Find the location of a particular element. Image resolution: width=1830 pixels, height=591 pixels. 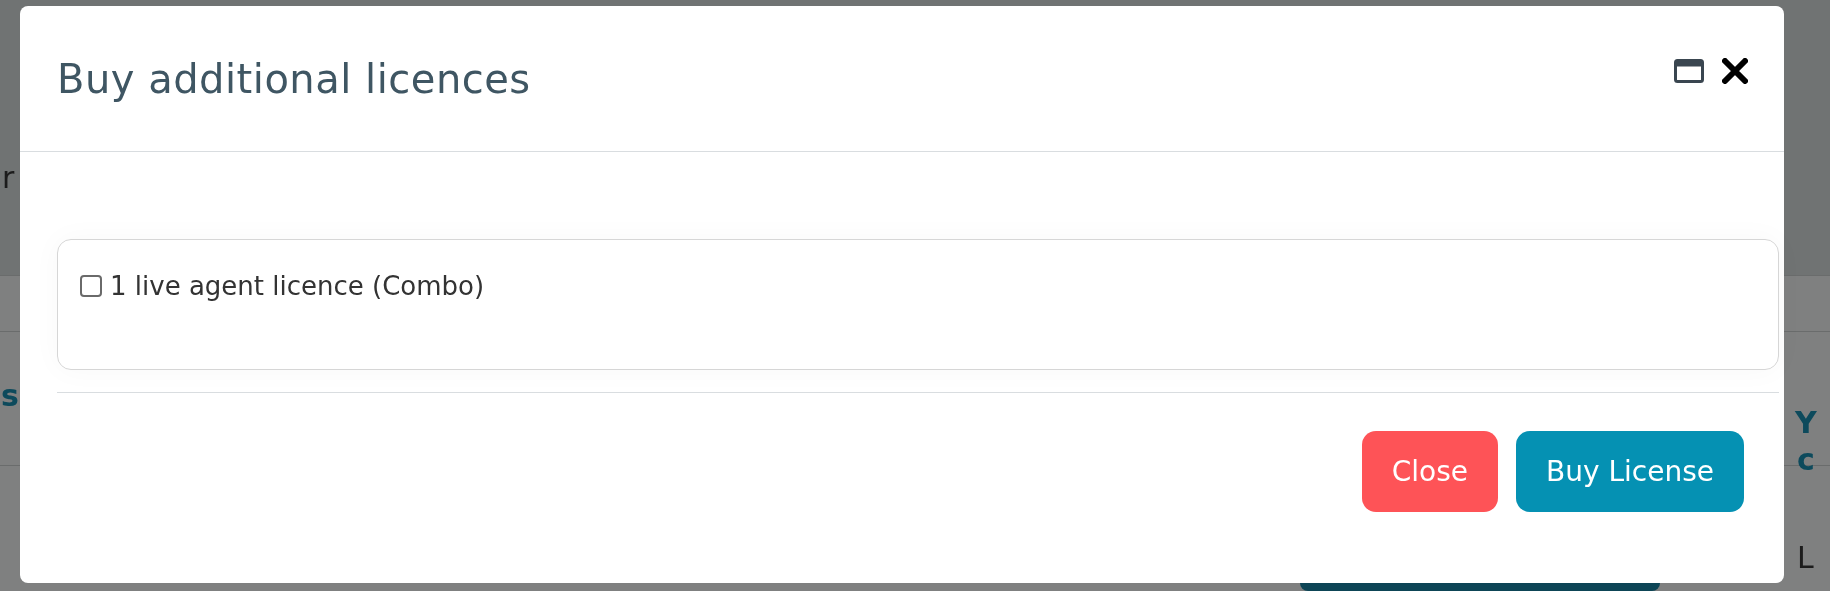

buy-button: Buy License is located at coordinates (1630, 471).